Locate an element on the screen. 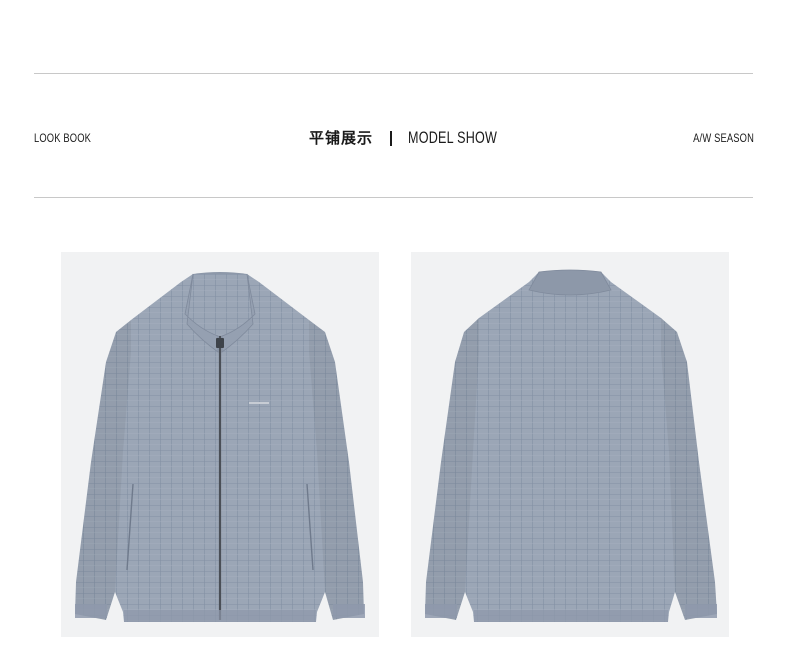 Image resolution: width=790 pixels, height=646 pixels. section-title: 平铺展示 MODEL SHOW is located at coordinates (418, 138).